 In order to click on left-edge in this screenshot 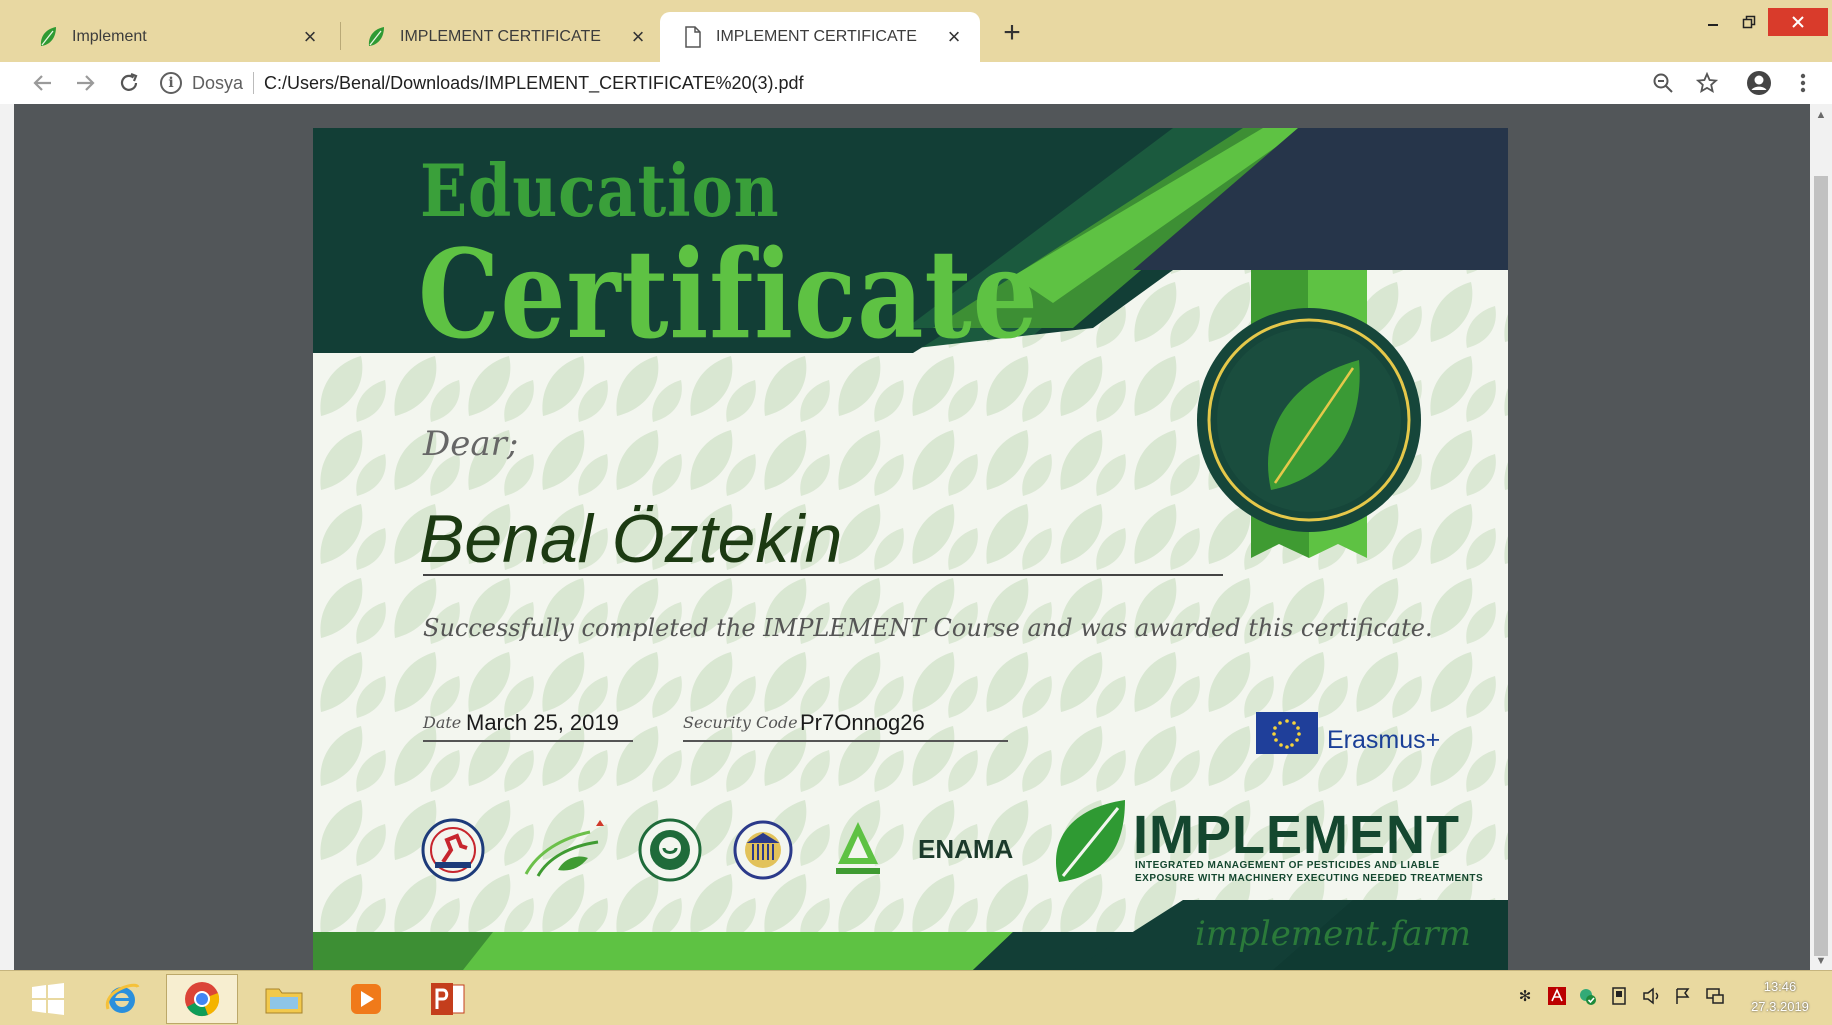, I will do `click(7, 537)`.